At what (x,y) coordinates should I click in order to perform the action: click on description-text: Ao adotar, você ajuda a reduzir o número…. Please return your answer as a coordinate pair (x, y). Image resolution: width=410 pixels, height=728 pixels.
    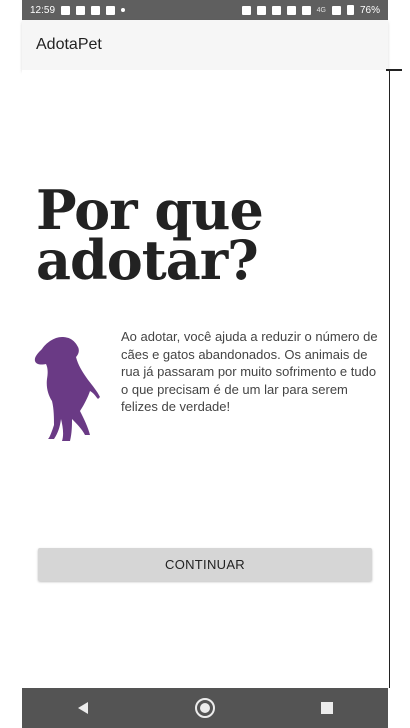
    Looking at the image, I should click on (249, 371).